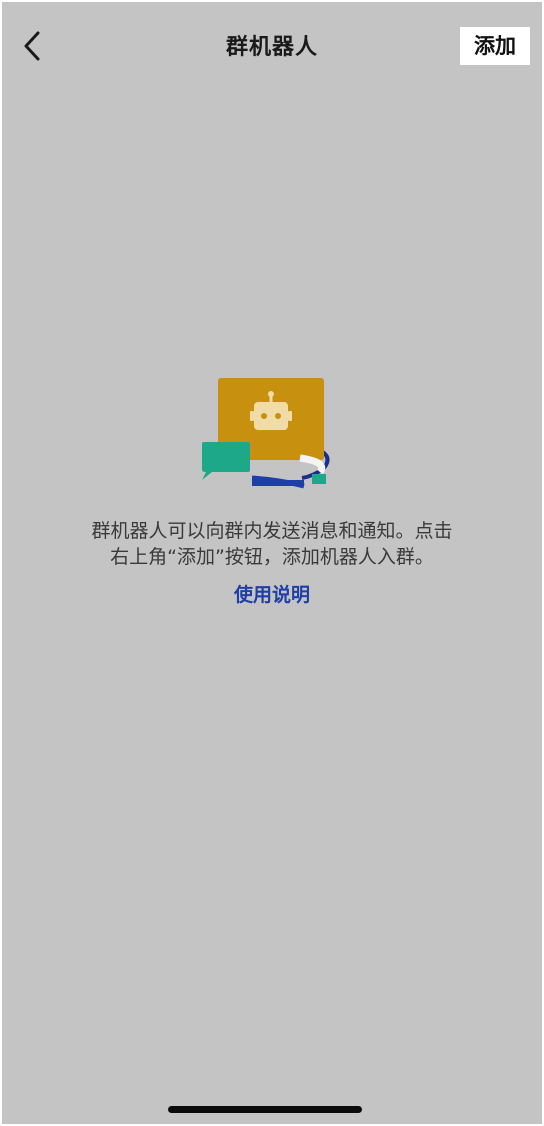 This screenshot has width=544, height=1126. I want to click on usage-instructions-link: 使用说明, so click(272, 595).